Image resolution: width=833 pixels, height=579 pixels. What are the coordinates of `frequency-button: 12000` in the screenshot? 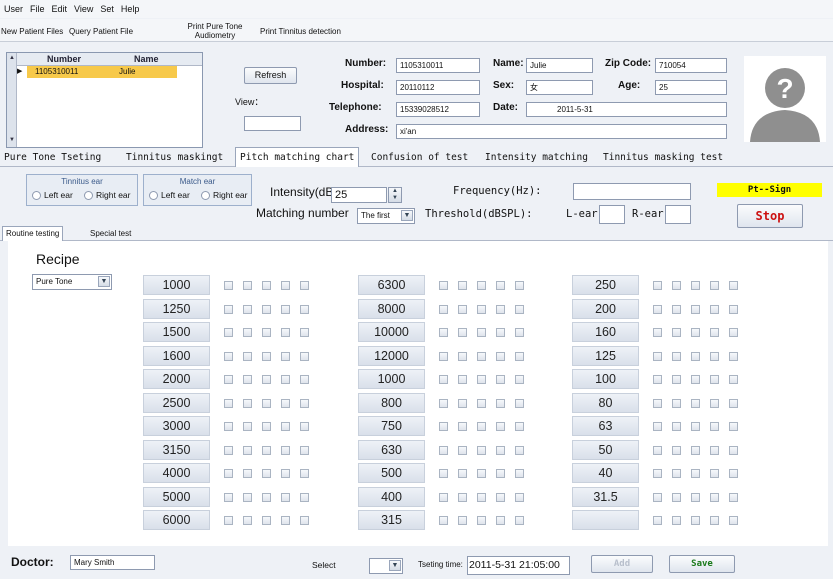 It's located at (391, 355).